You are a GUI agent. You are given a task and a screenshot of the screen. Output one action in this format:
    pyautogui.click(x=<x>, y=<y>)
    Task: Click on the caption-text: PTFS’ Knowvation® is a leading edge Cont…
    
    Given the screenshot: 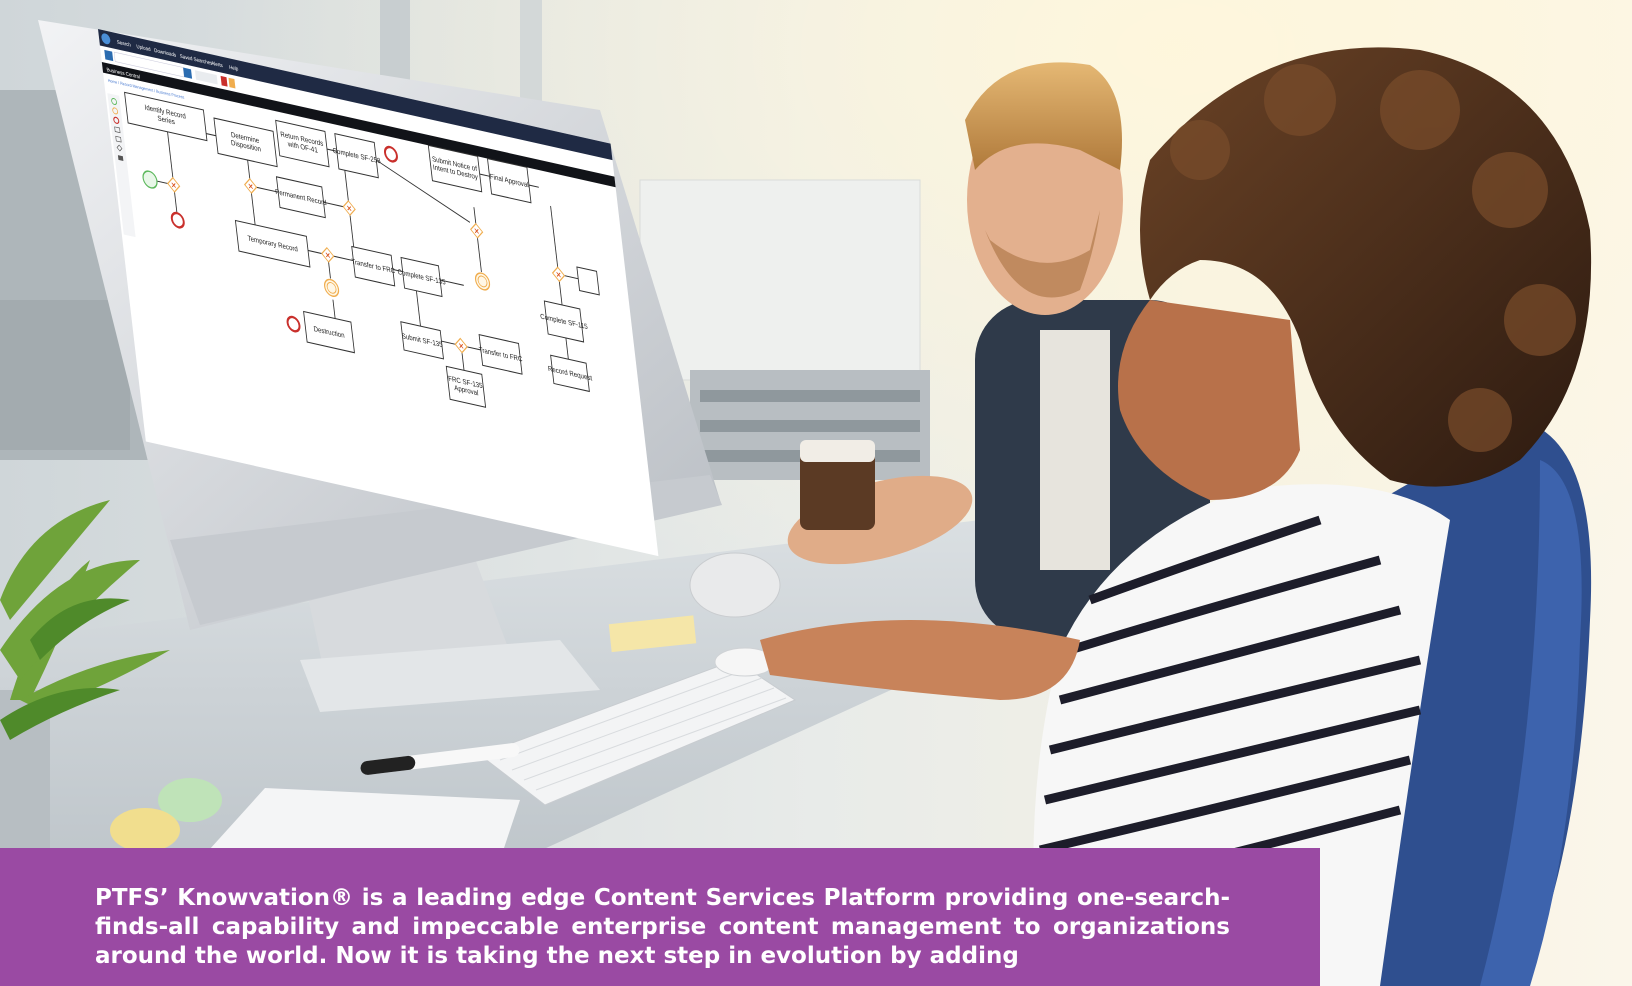 What is the action you would take?
    pyautogui.click(x=662, y=927)
    